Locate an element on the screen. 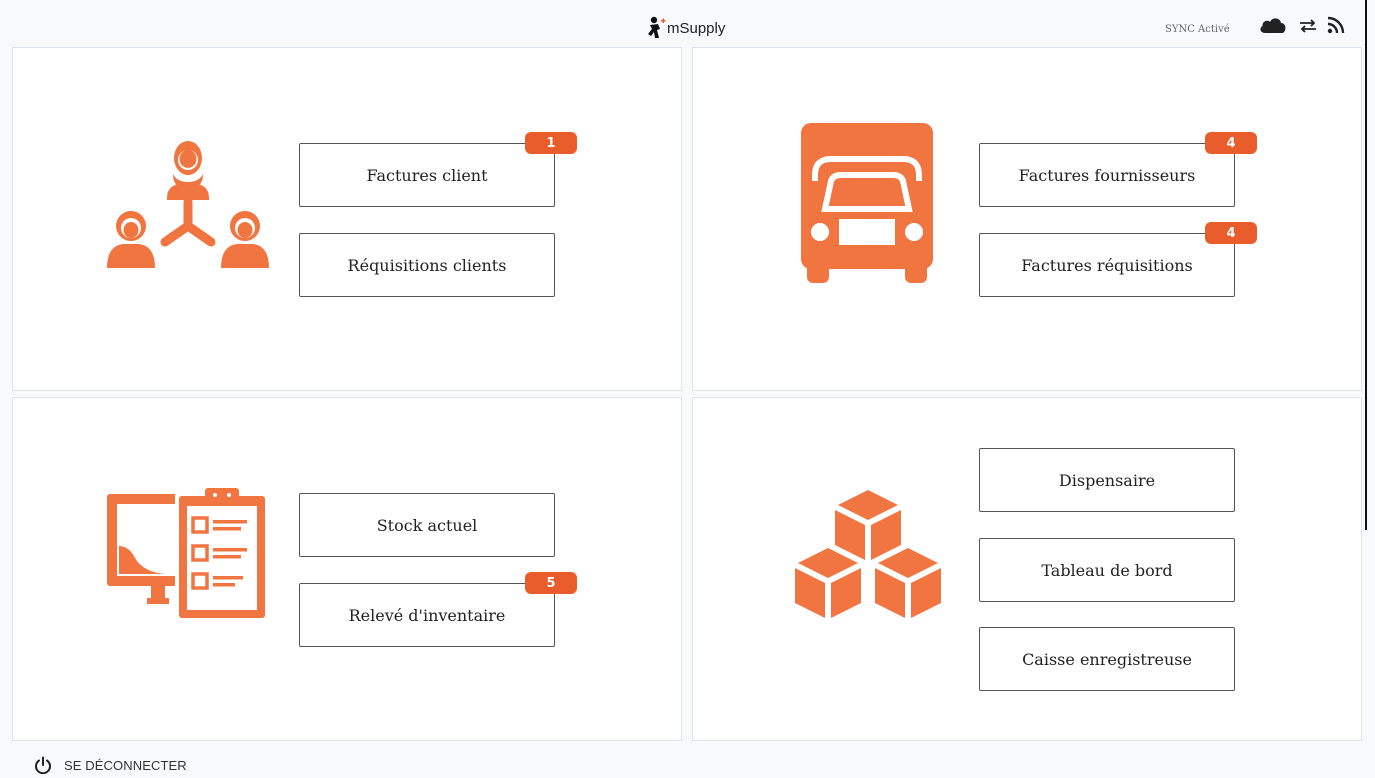  stocktake-button: Relevé d'inventaire is located at coordinates (427, 615).